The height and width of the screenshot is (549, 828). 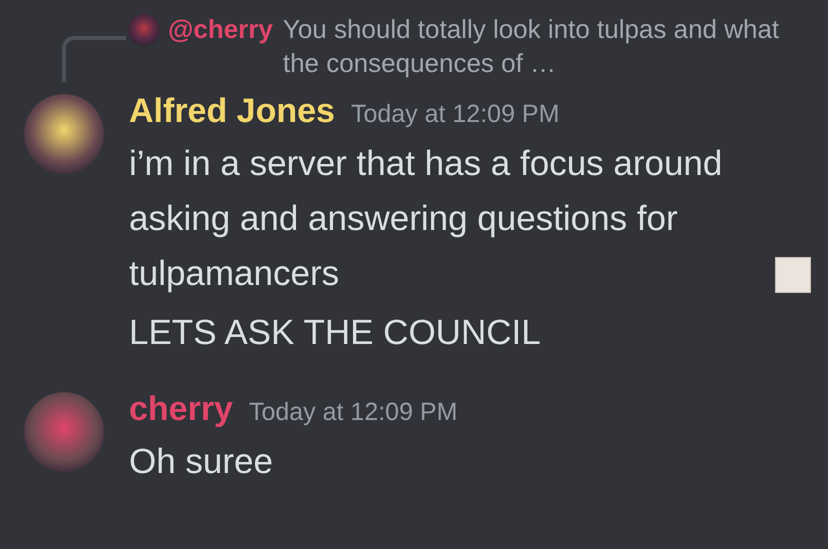 I want to click on username: Alfred Jones, so click(x=232, y=111).